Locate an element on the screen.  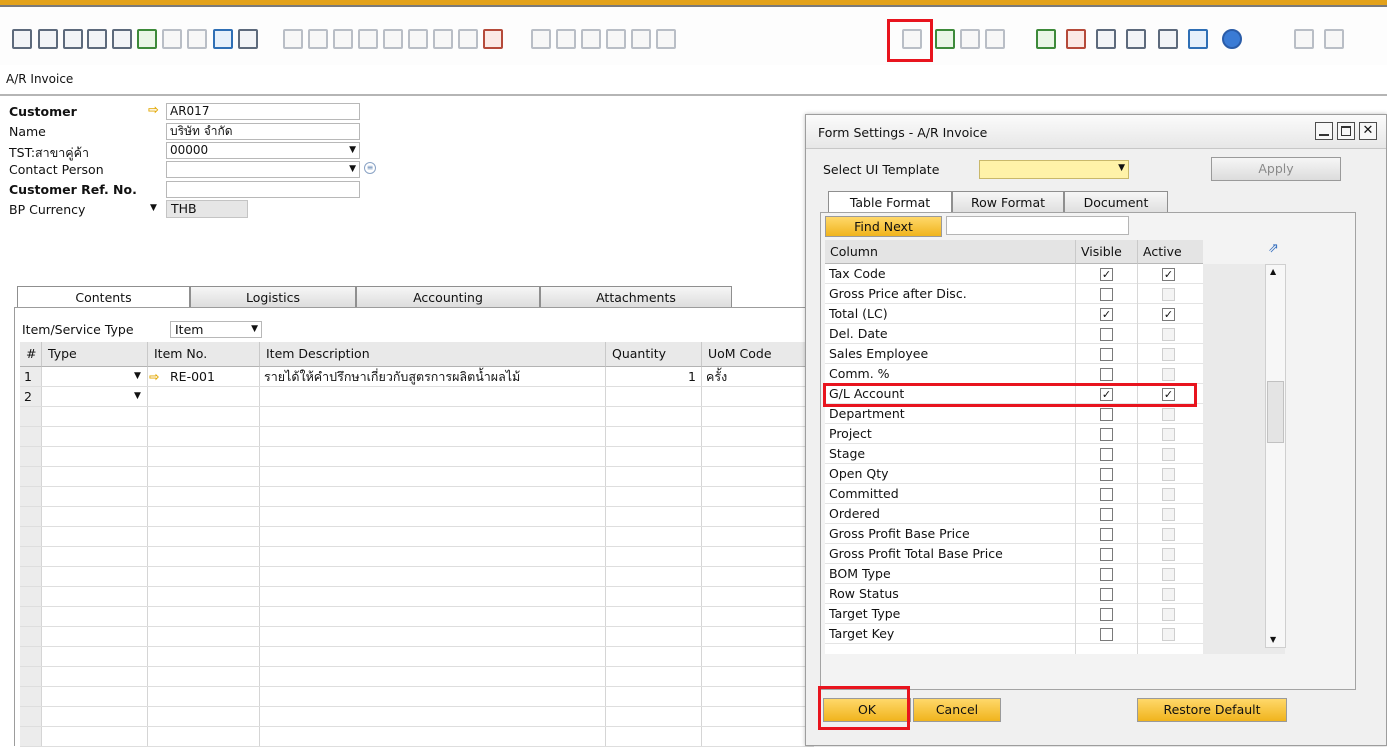
add-icon is located at coordinates (318, 39).